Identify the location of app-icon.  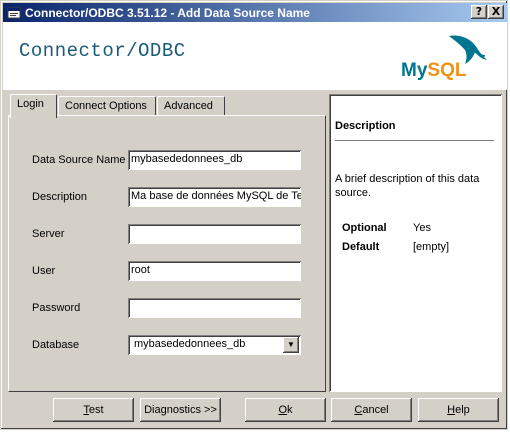
(14, 13).